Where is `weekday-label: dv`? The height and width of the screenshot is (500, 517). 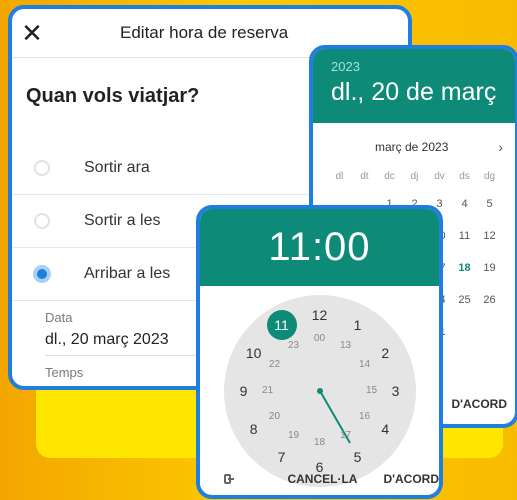 weekday-label: dv is located at coordinates (439, 176).